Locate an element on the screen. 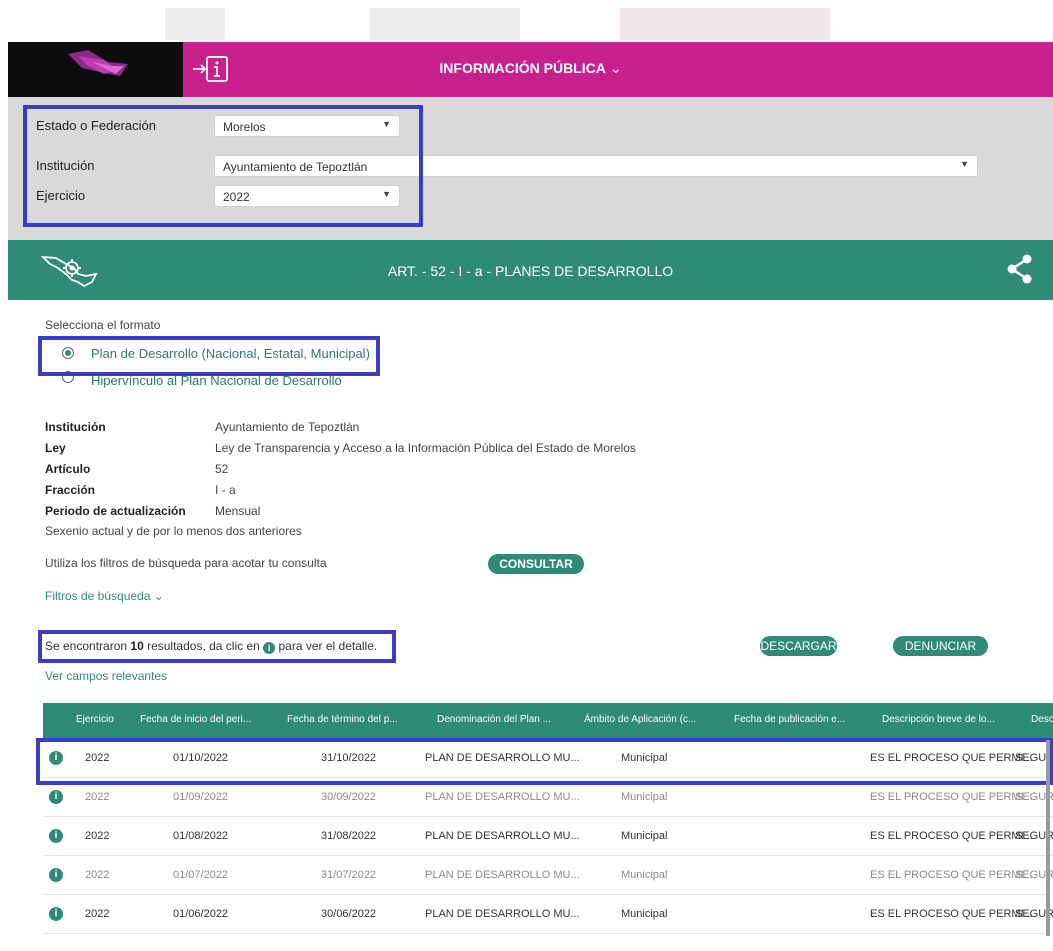  site-header: INFORMACIÓN PÚBLICA ⌄ is located at coordinates (530, 69).